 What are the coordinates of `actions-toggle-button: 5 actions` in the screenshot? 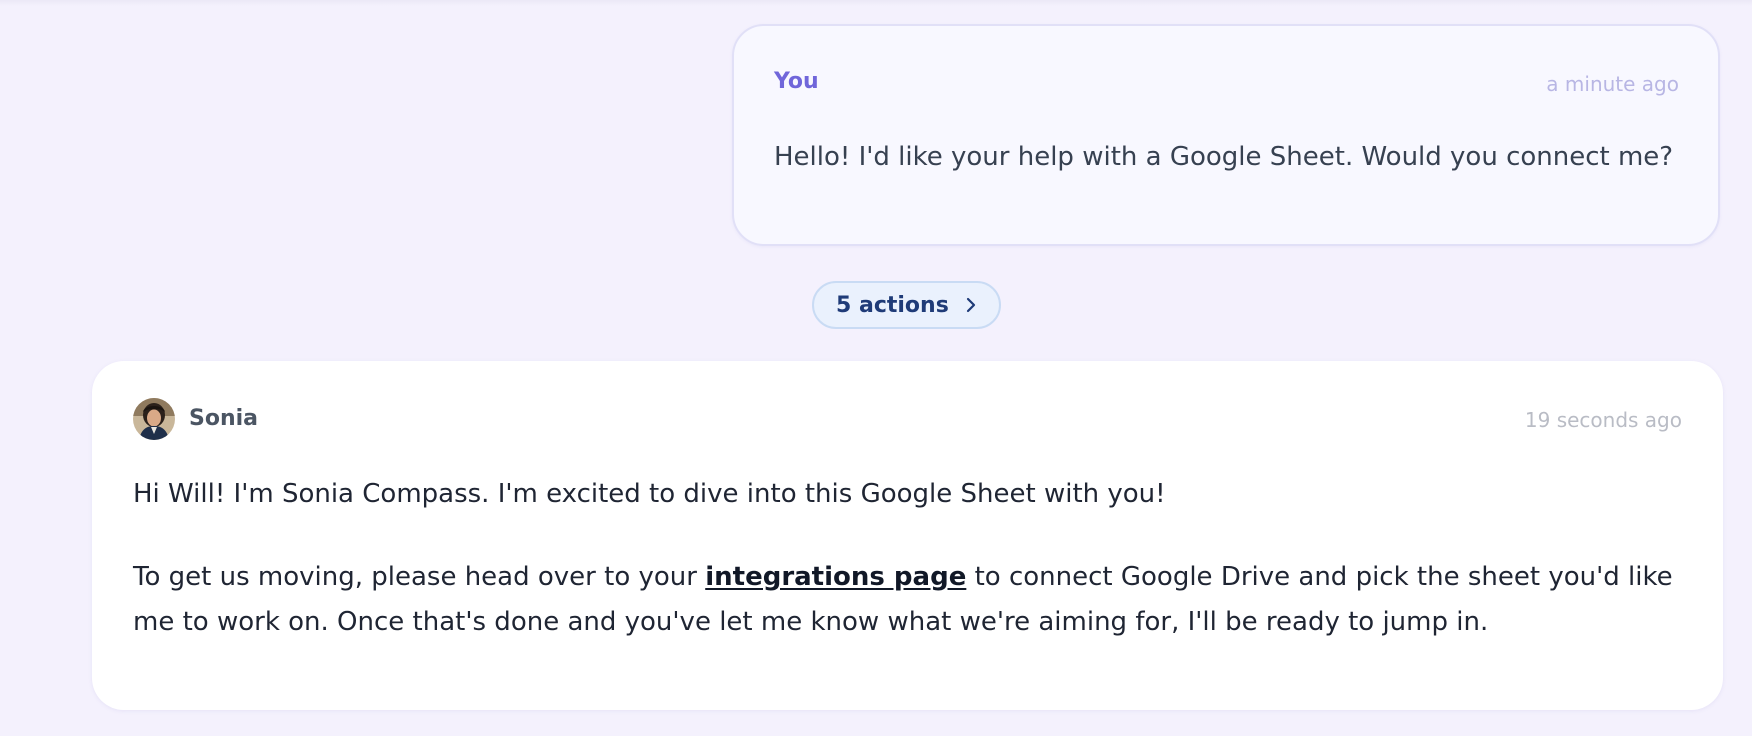 It's located at (906, 305).